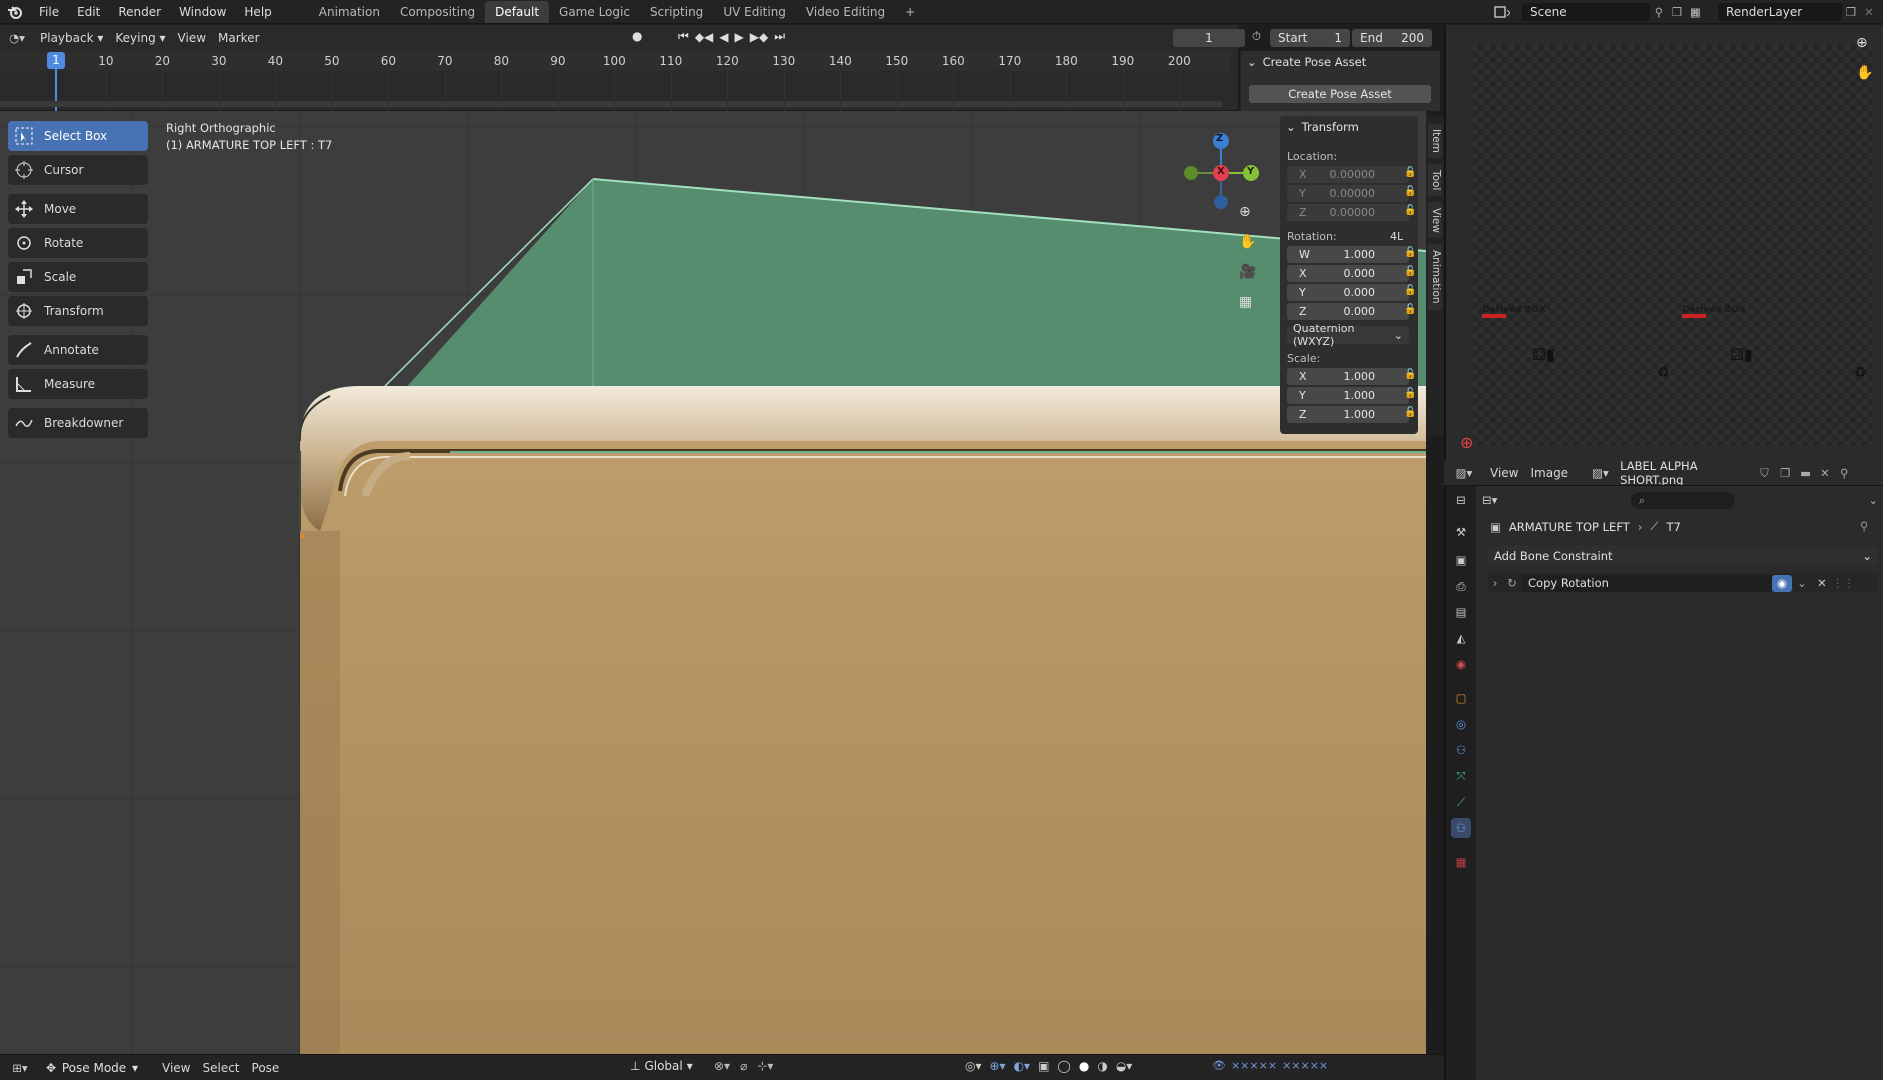  What do you see at coordinates (1348, 376) in the screenshot?
I see `scale-x-field: X 1.000` at bounding box center [1348, 376].